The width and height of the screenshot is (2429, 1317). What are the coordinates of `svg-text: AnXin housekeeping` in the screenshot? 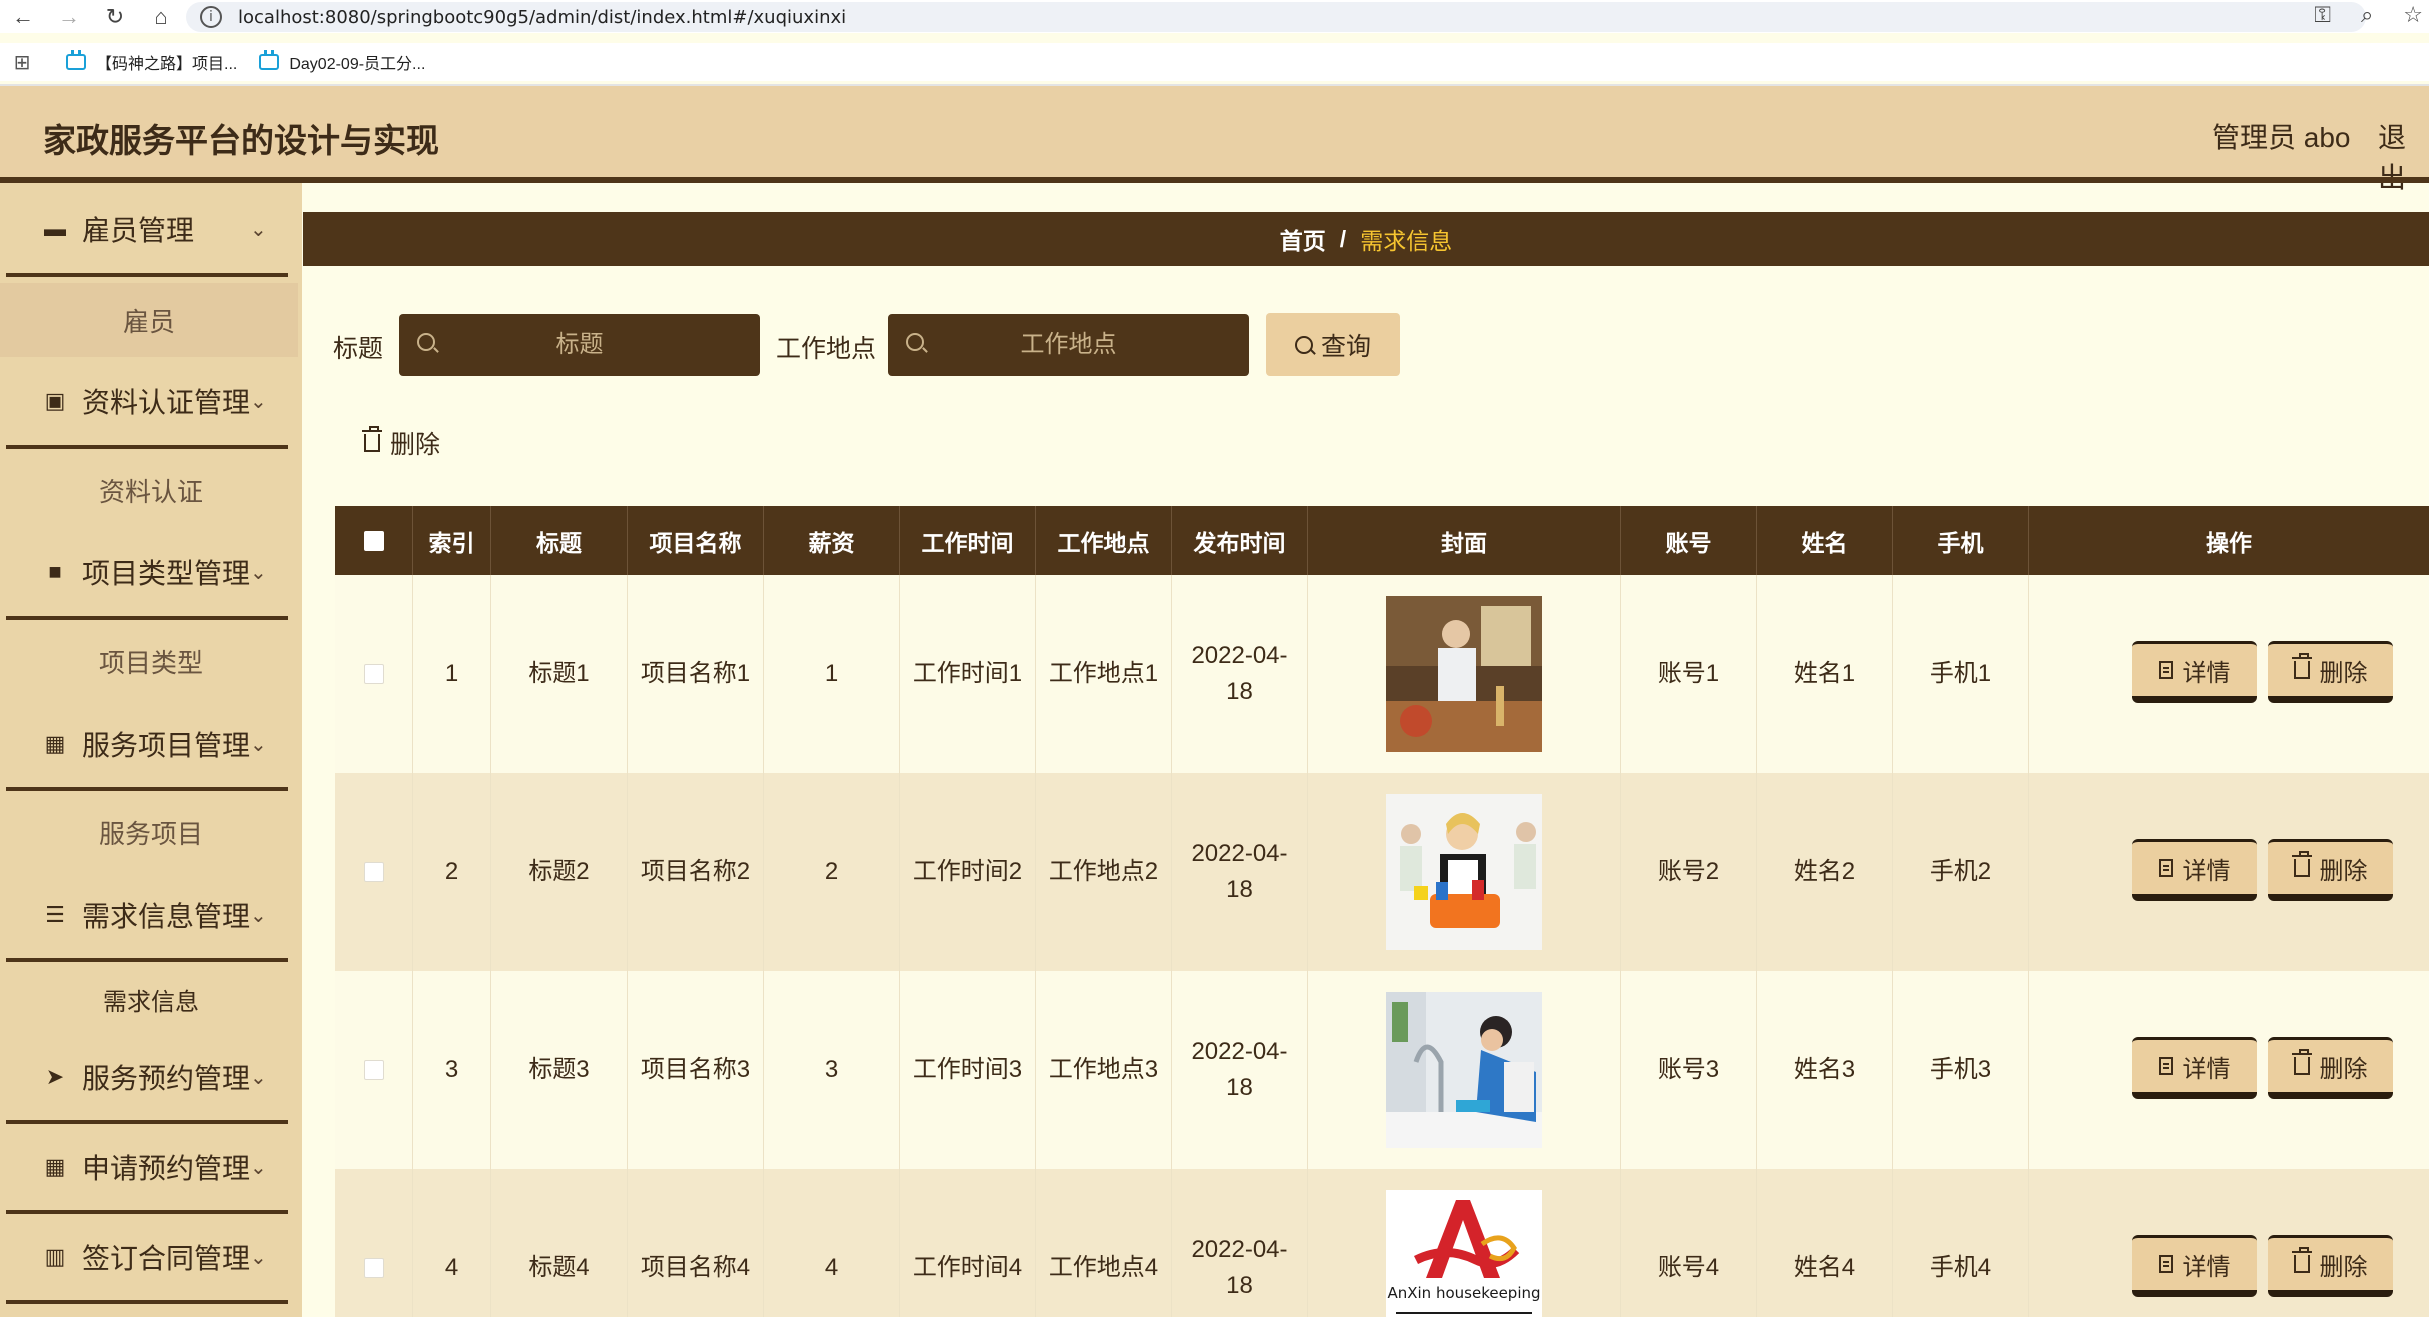 It's located at (1463, 1293).